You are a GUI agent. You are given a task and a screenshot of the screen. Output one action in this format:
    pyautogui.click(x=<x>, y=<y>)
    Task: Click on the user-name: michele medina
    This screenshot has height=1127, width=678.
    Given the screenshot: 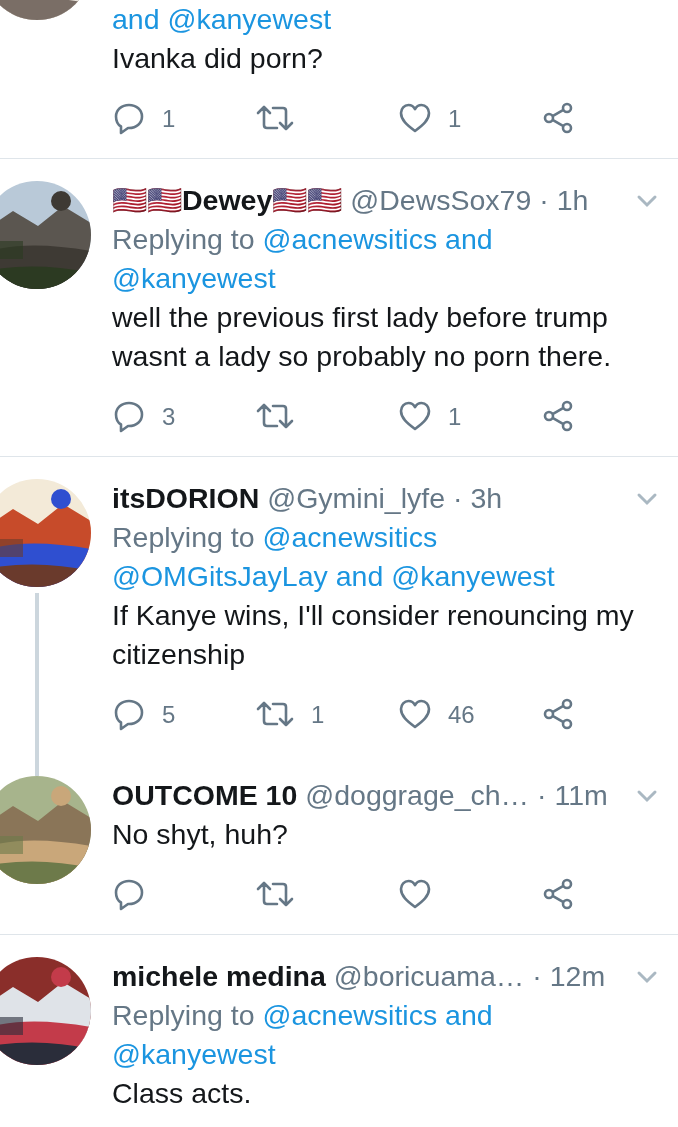 What is the action you would take?
    pyautogui.click(x=219, y=976)
    